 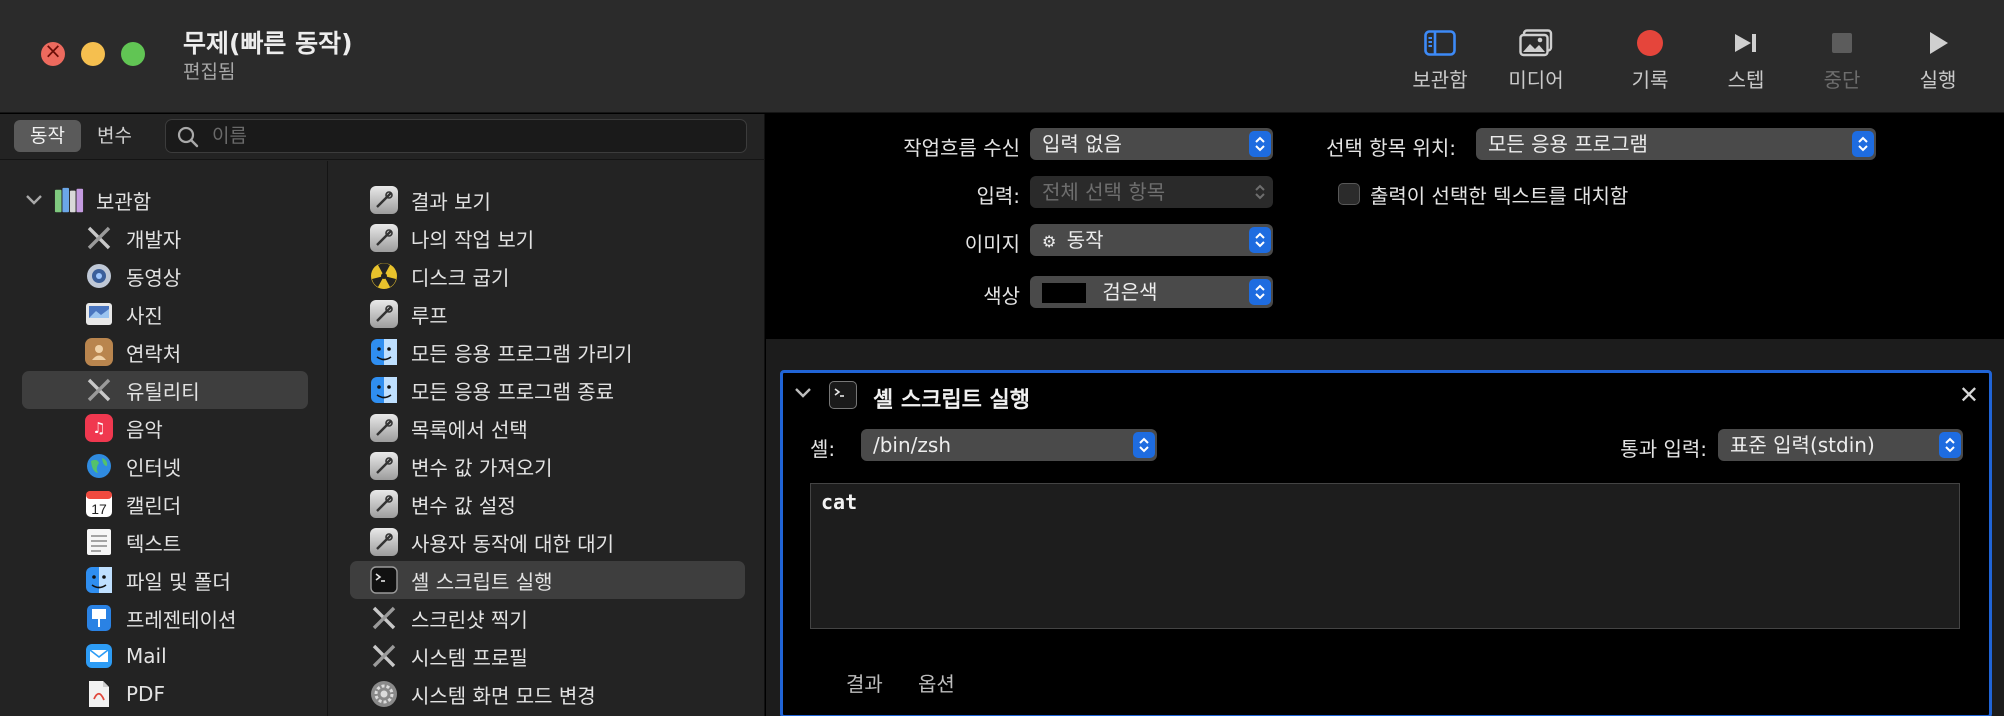 What do you see at coordinates (448, 656) in the screenshot?
I see `action-item: 시스템 프로필` at bounding box center [448, 656].